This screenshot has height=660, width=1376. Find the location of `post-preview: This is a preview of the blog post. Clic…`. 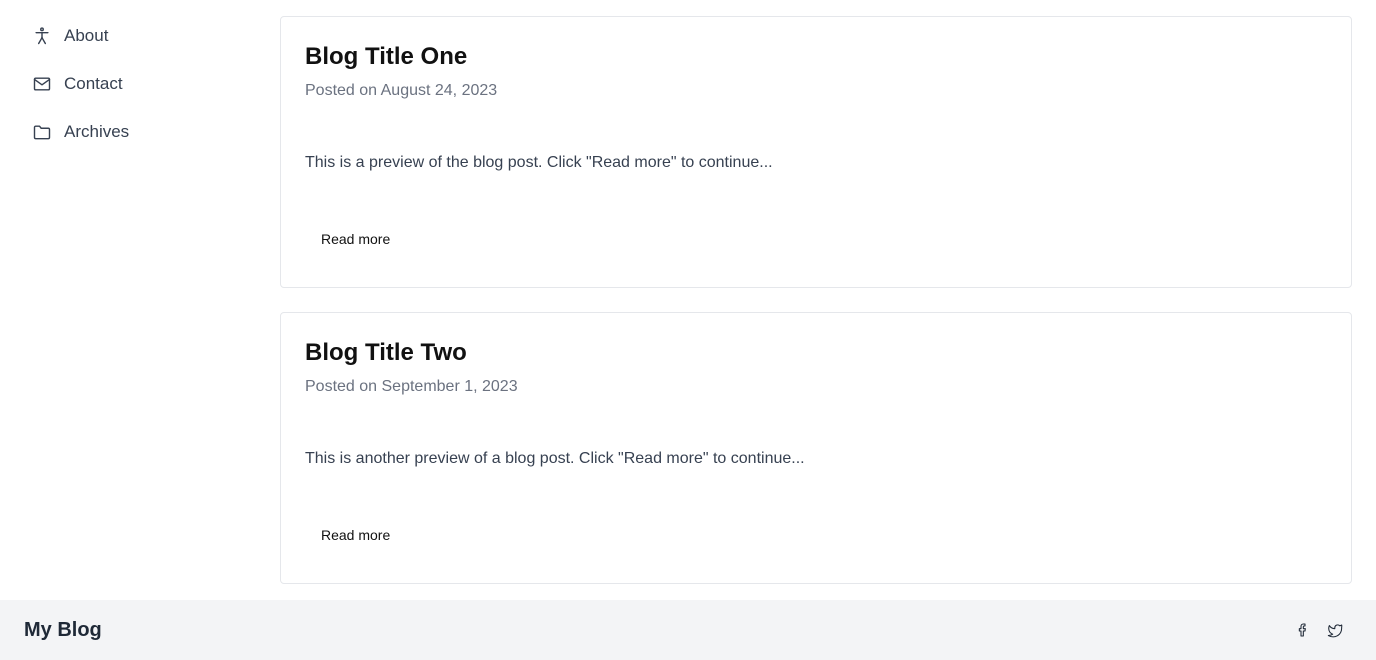

post-preview: This is a preview of the blog post. Clic… is located at coordinates (539, 162).